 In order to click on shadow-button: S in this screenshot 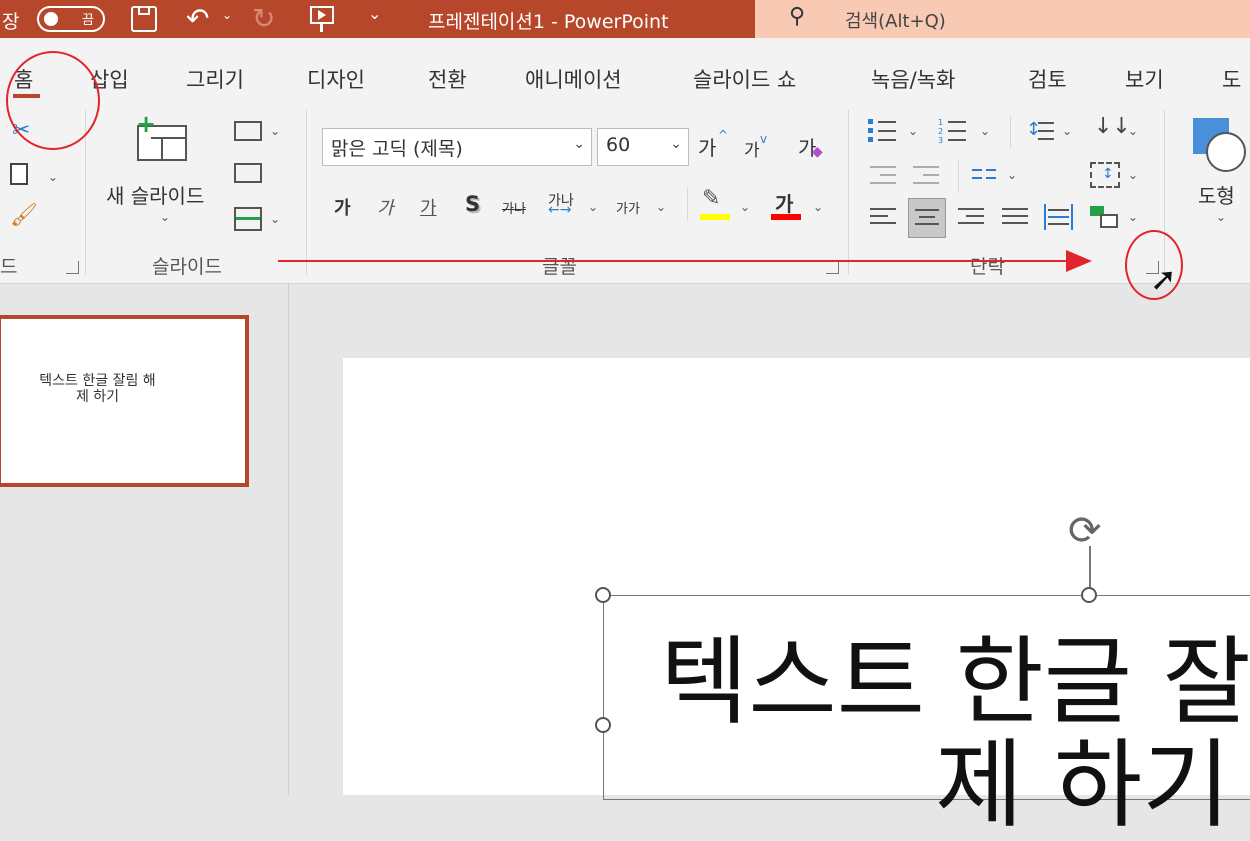, I will do `click(472, 204)`.